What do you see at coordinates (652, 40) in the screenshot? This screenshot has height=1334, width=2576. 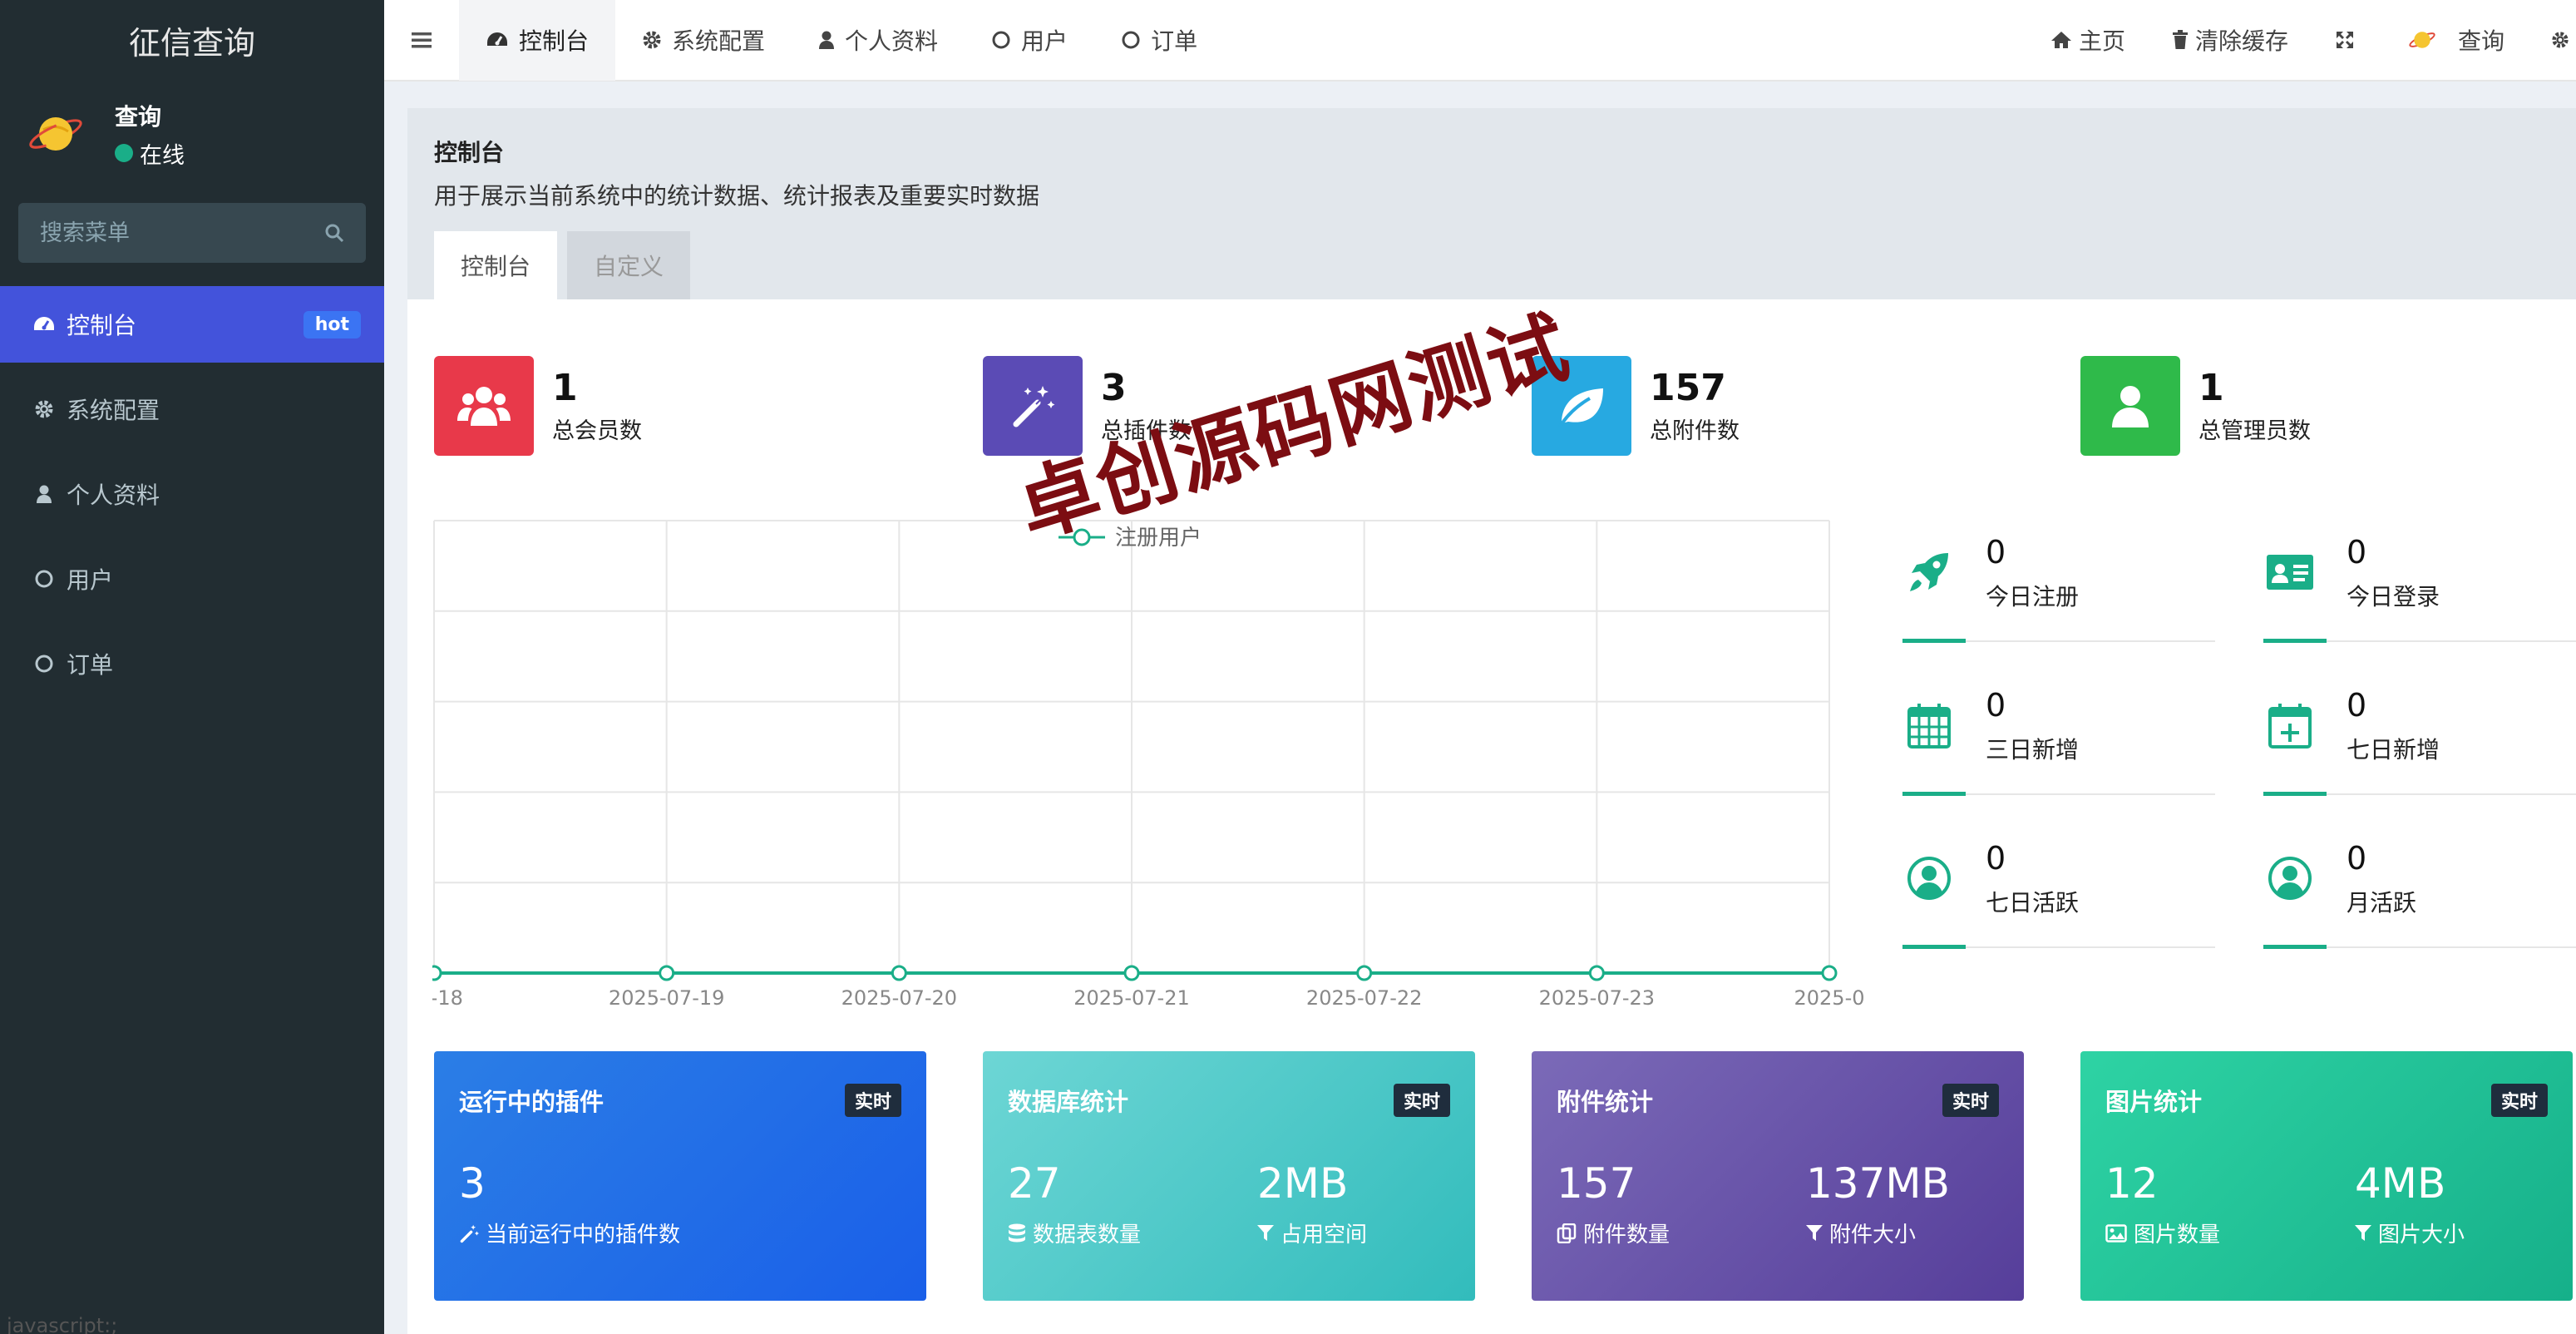 I see `gear-icon` at bounding box center [652, 40].